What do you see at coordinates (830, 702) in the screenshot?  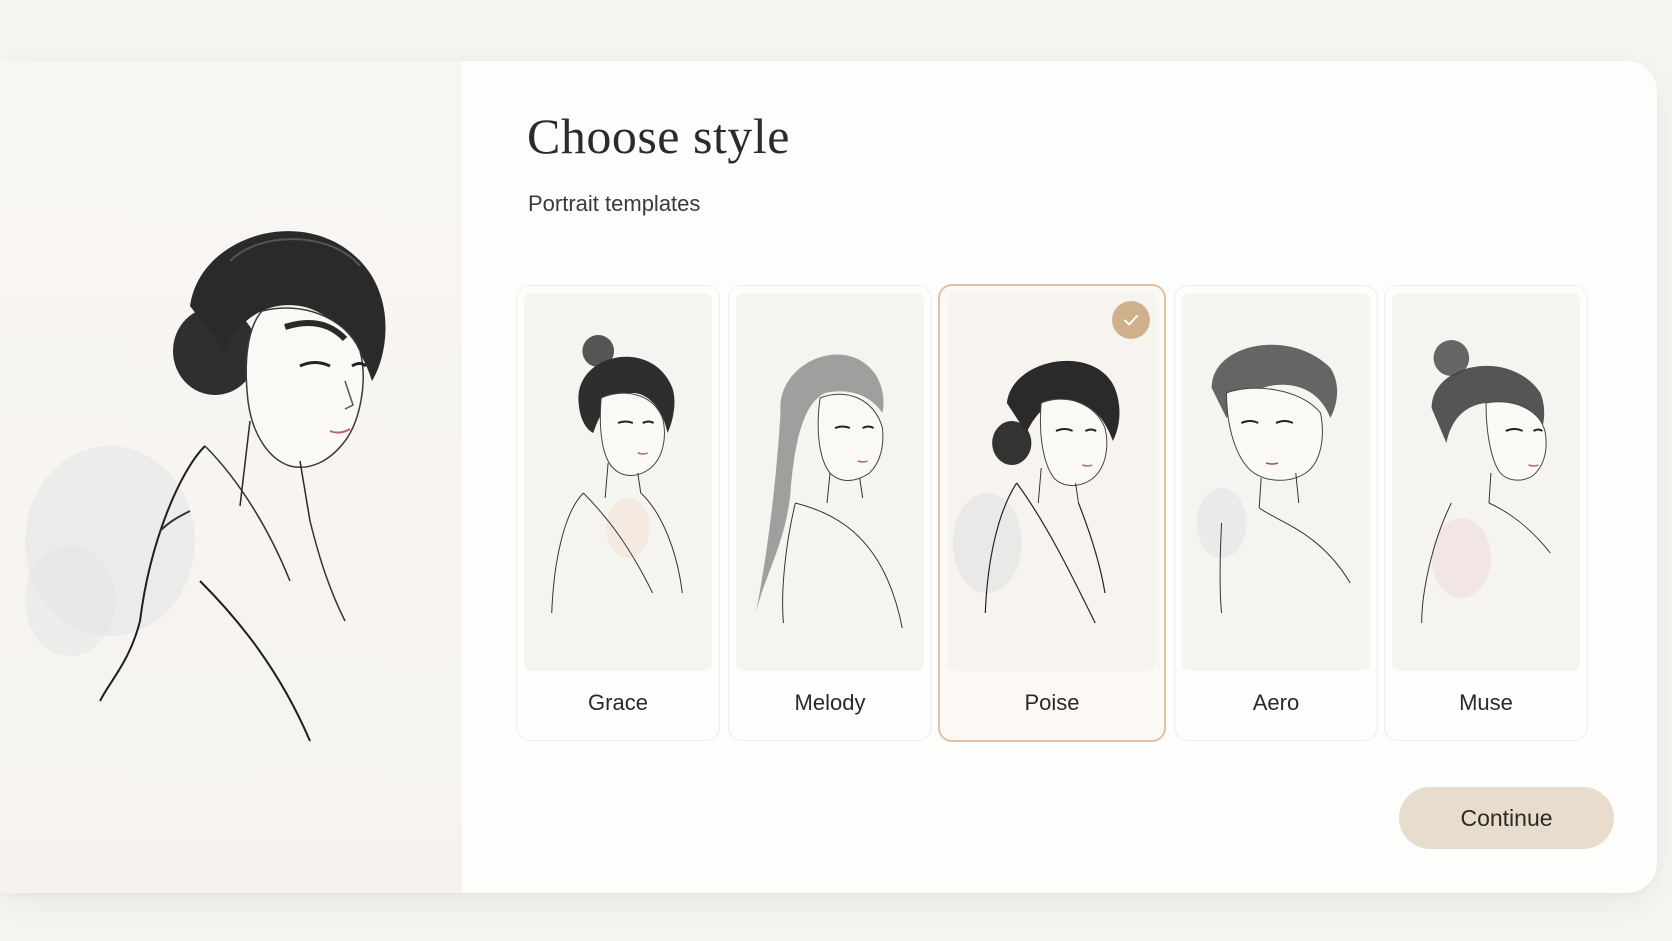 I see `template-name: Melody` at bounding box center [830, 702].